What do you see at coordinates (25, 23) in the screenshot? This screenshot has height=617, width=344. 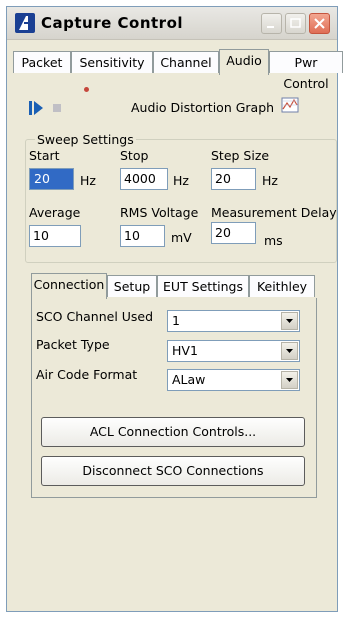 I see `app-icon` at bounding box center [25, 23].